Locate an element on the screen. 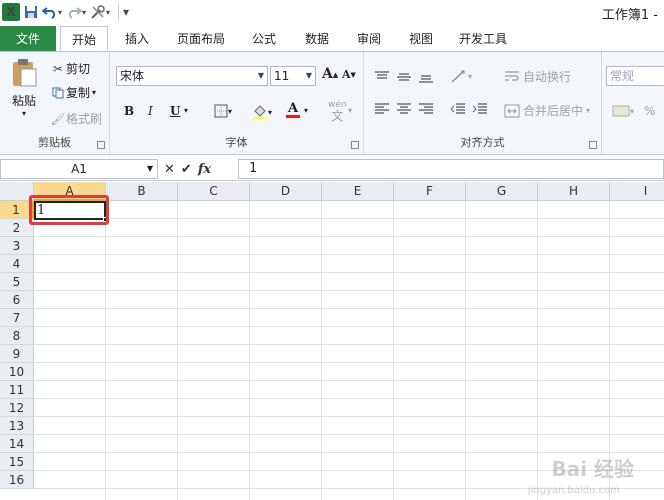 The image size is (664, 500). copy-button: 复制 ▾ is located at coordinates (73, 92).